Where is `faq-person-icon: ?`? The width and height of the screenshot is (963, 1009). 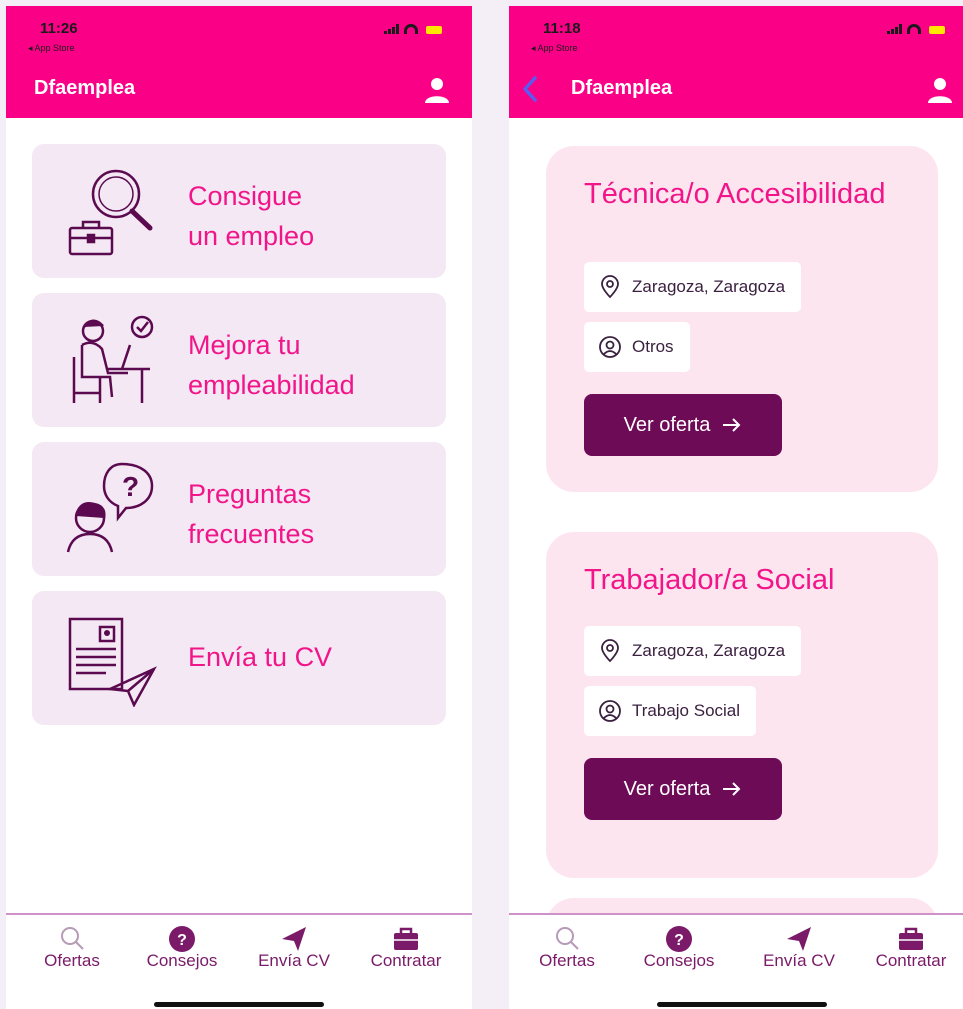 faq-person-icon: ? is located at coordinates (110, 507).